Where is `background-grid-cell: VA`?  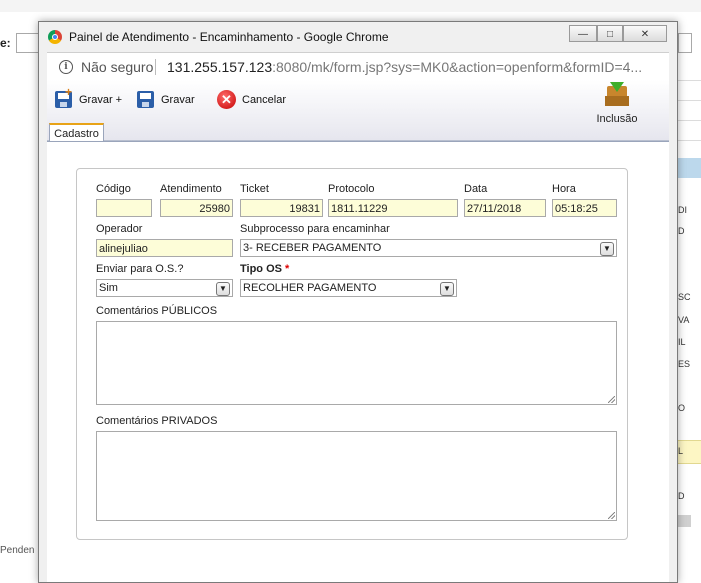
background-grid-cell: VA is located at coordinates (684, 320).